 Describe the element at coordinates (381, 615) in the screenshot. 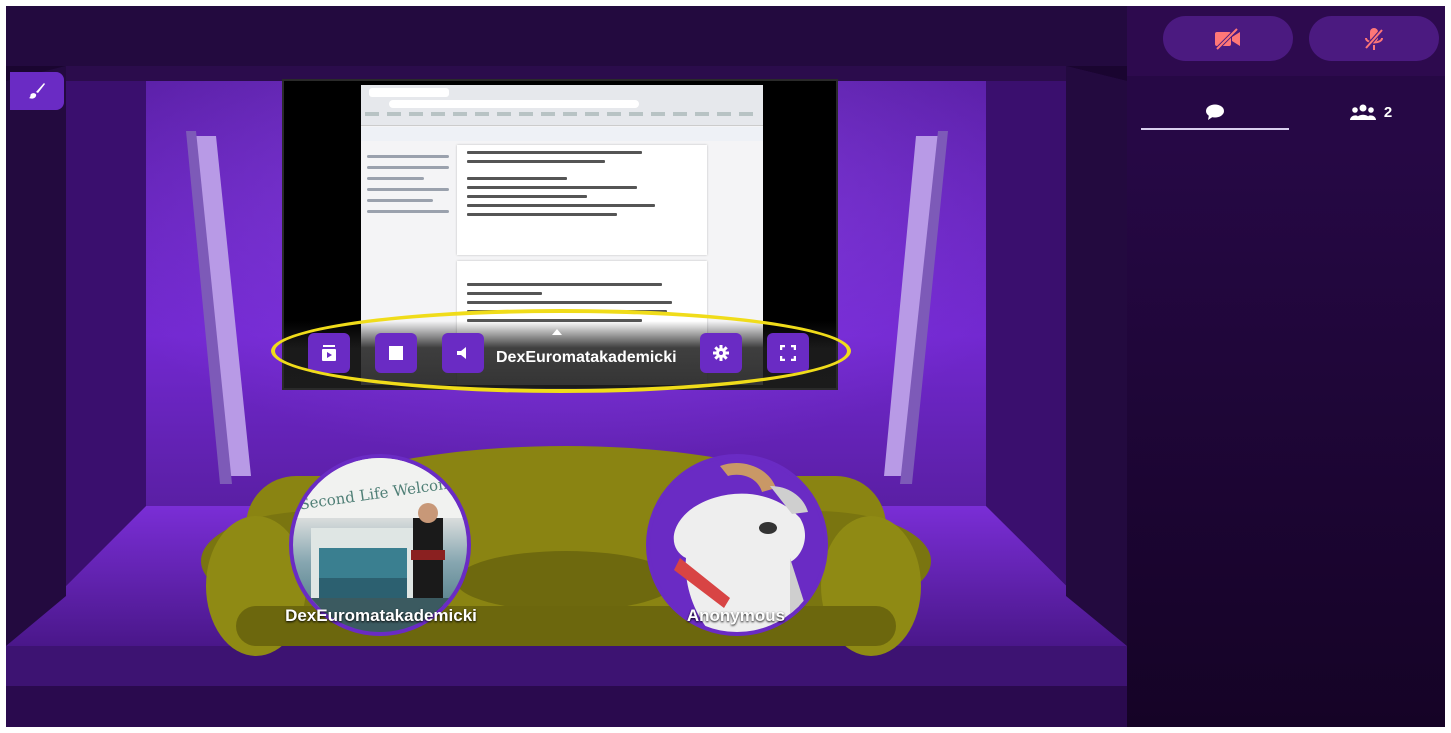

I see `participant-name-label: DexEuromatakademicki` at that location.